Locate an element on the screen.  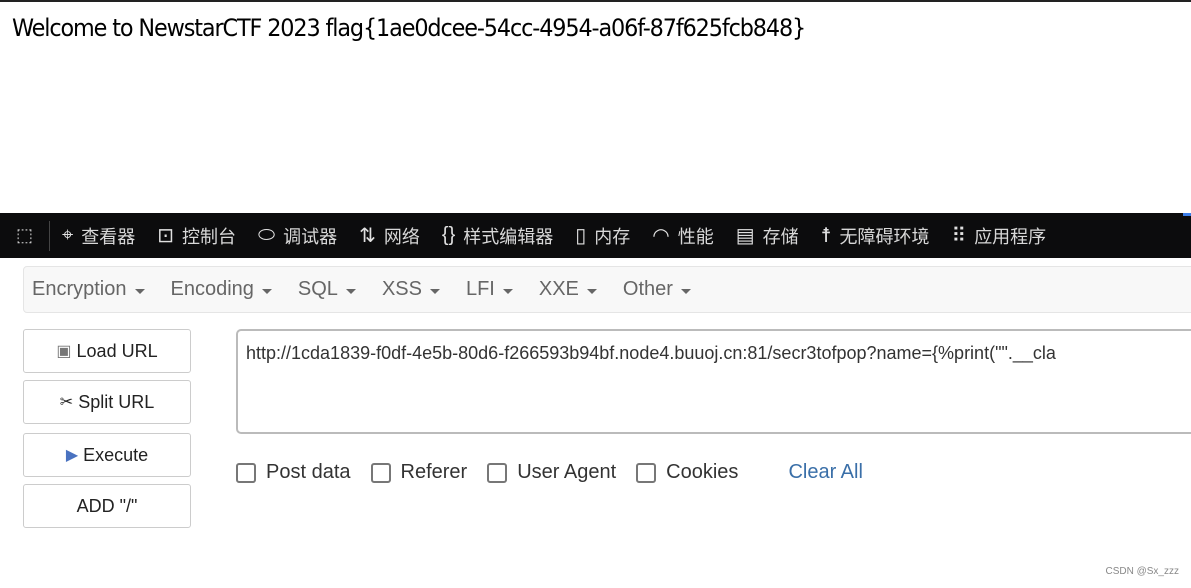
tab-label: 性能 is located at coordinates (695, 236).